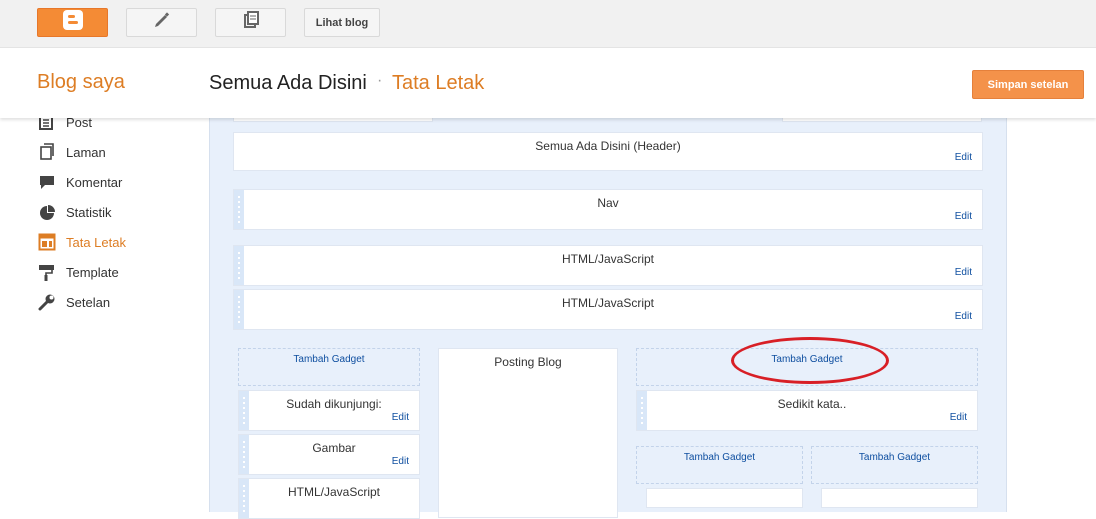  Describe the element at coordinates (88, 302) in the screenshot. I see `sidebar-item-label: Setelan` at that location.